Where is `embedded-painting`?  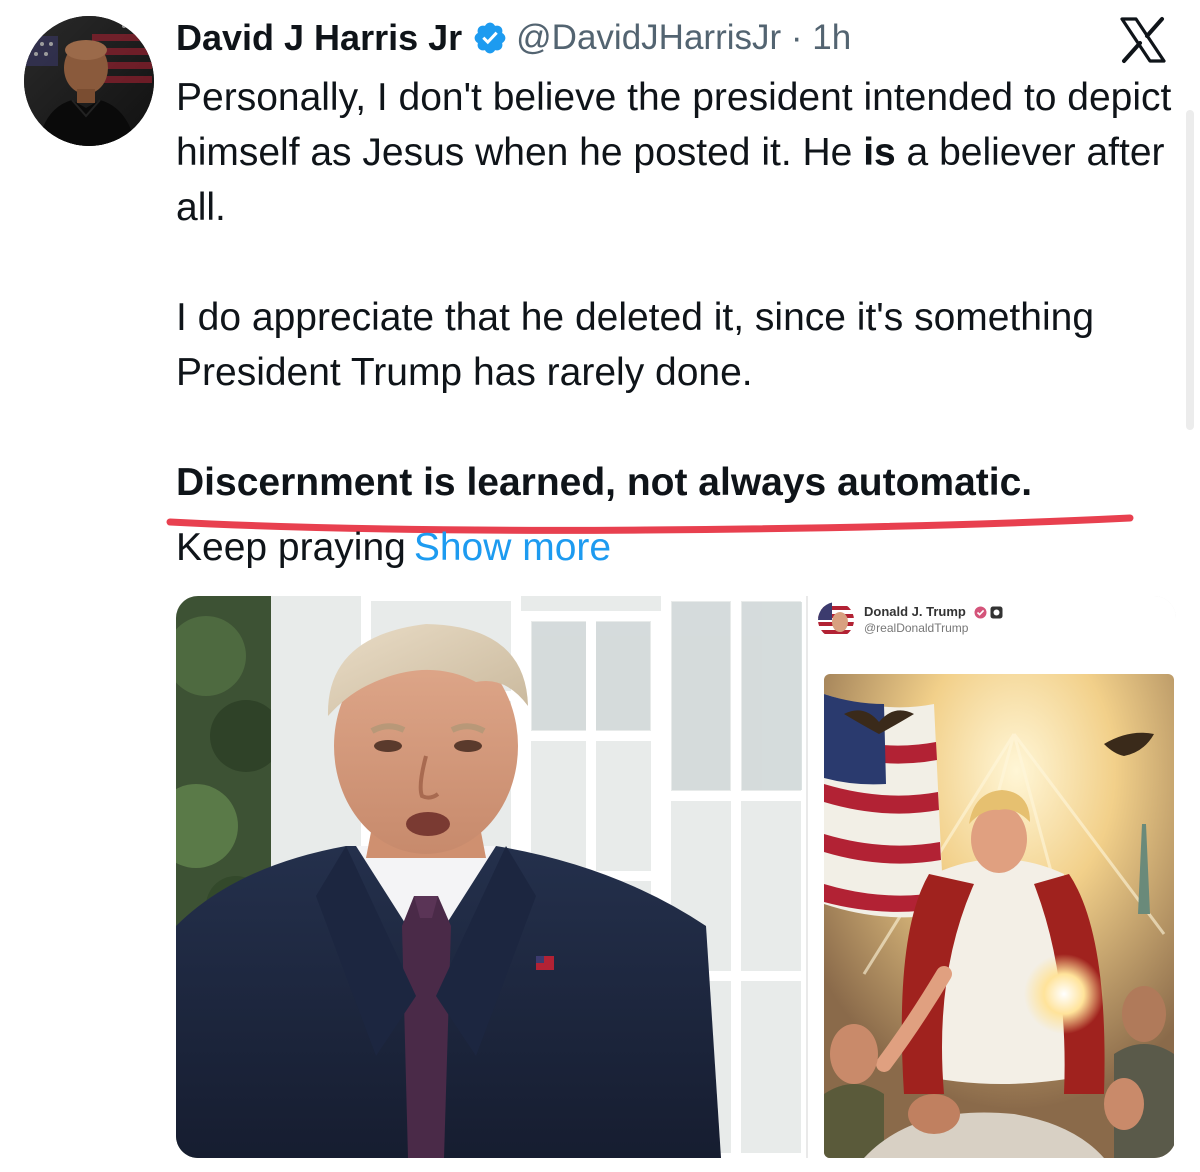
embedded-painting is located at coordinates (999, 916).